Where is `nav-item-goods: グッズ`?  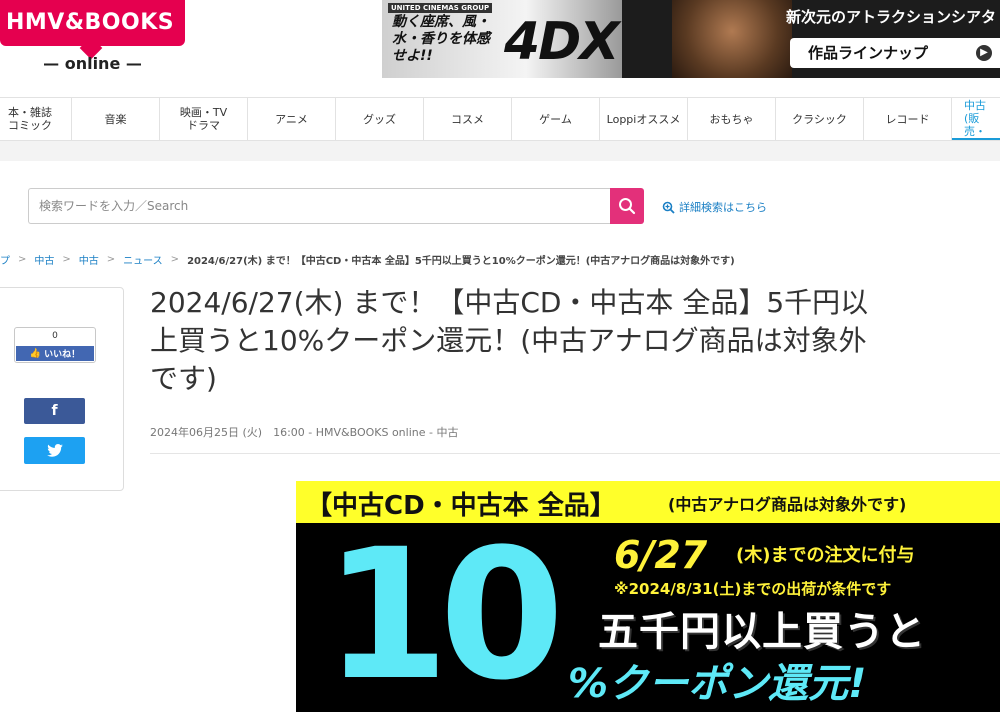 nav-item-goods: グッズ is located at coordinates (380, 119).